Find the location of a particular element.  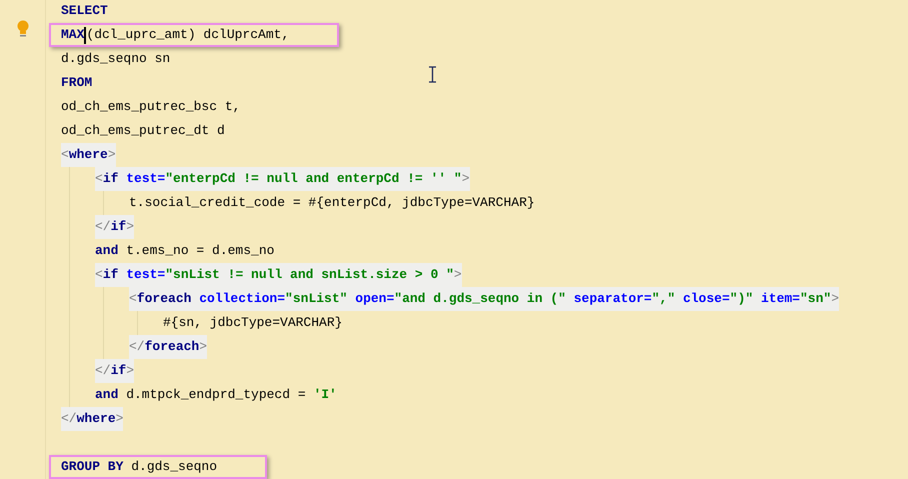

code-token: t.ems_no = d.ems_no is located at coordinates (199, 251).